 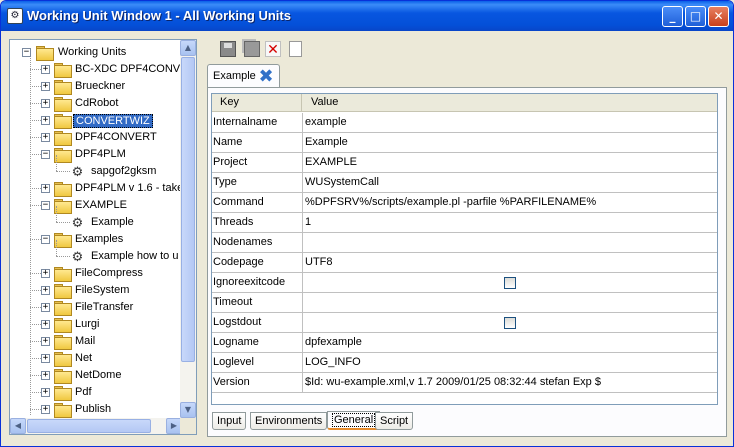 I want to click on tree-folder: + Brueckner, so click(x=96, y=86).